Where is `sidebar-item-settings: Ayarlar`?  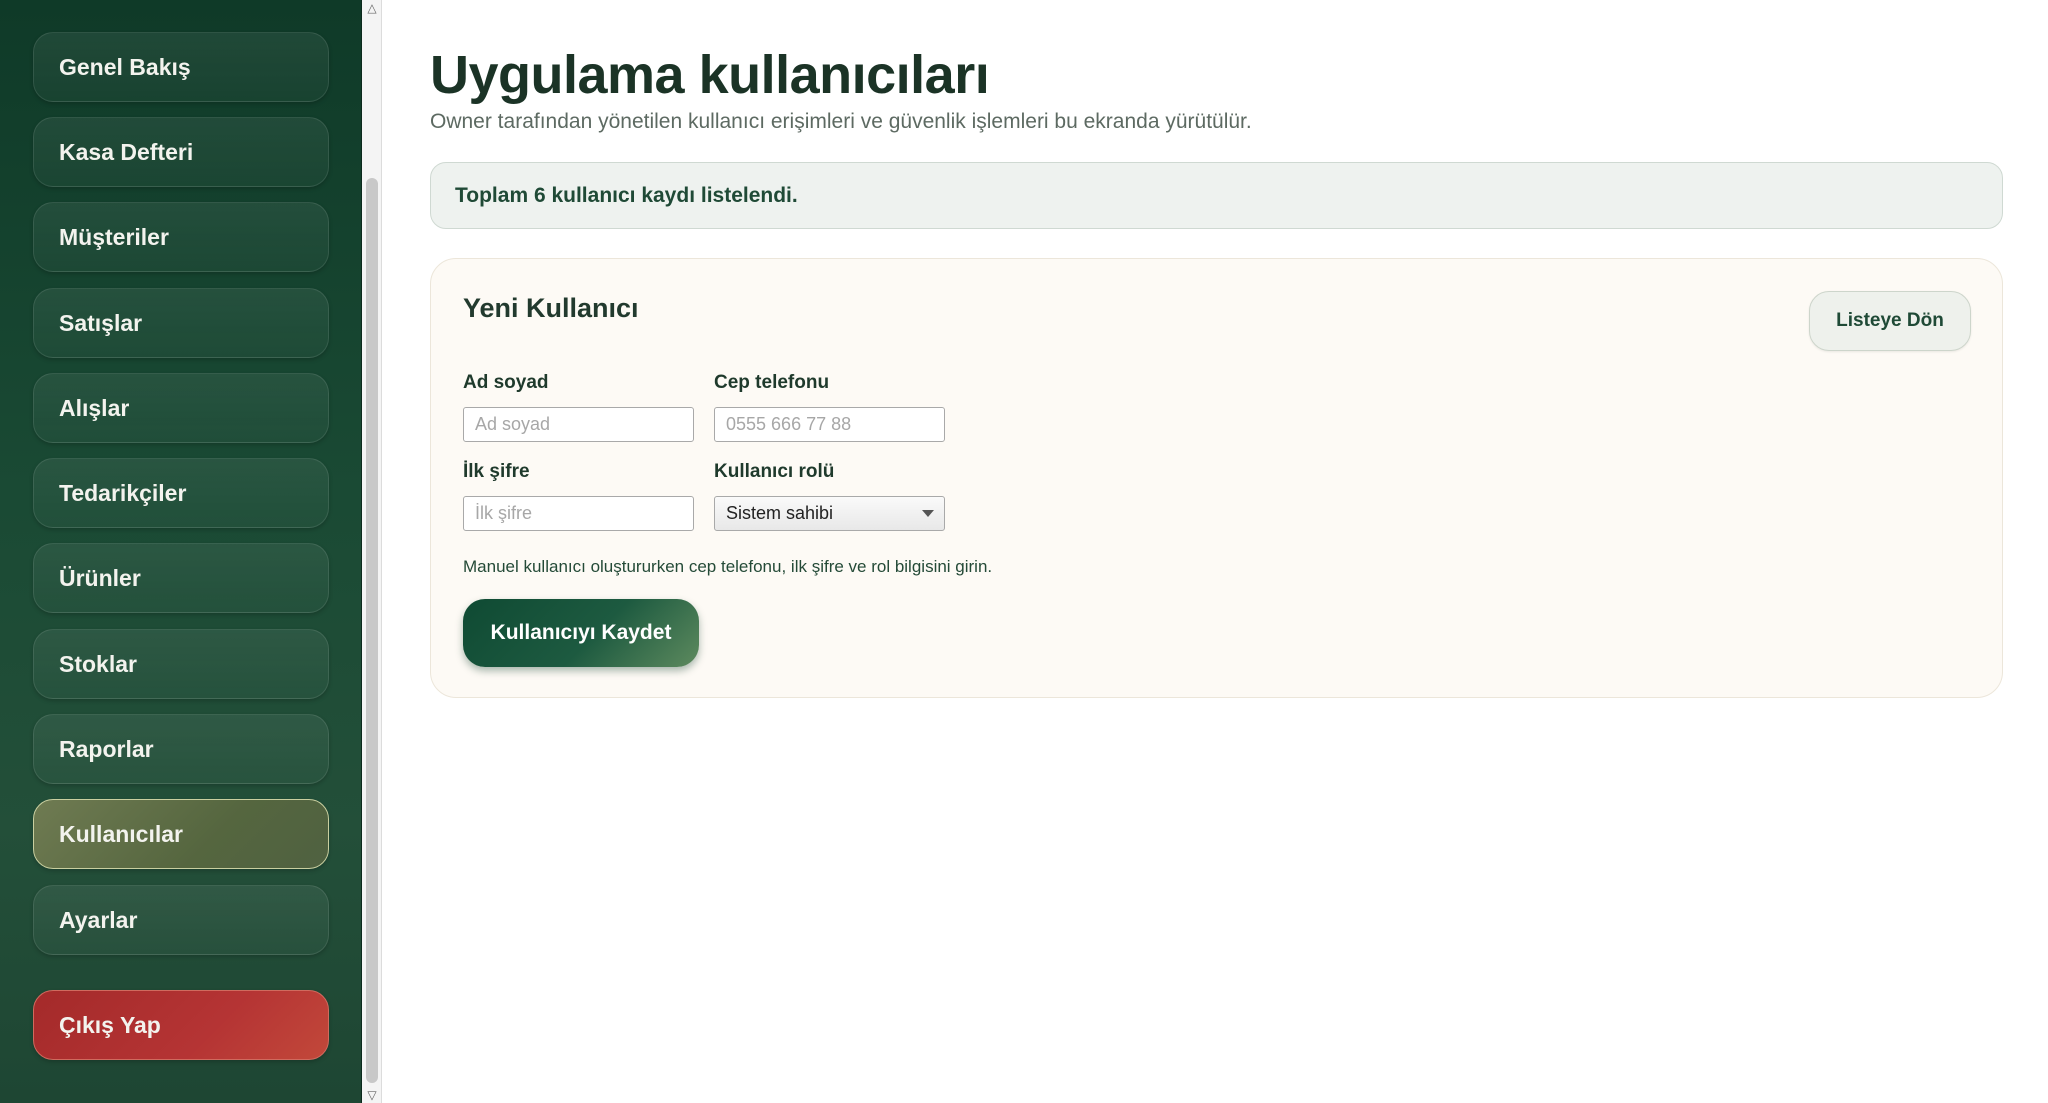
sidebar-item-settings: Ayarlar is located at coordinates (181, 920).